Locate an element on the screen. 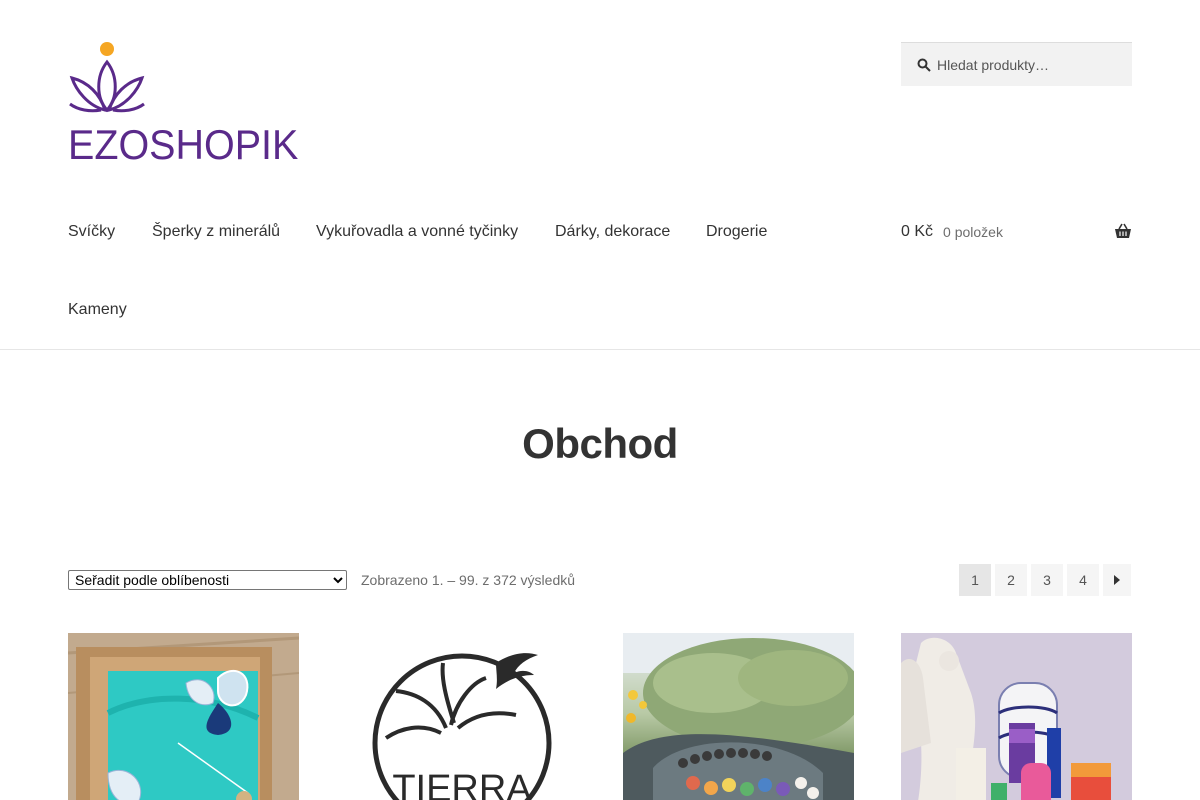  result-count: Zobrazeno 1. – 99. z 372 výsledků is located at coordinates (468, 580).